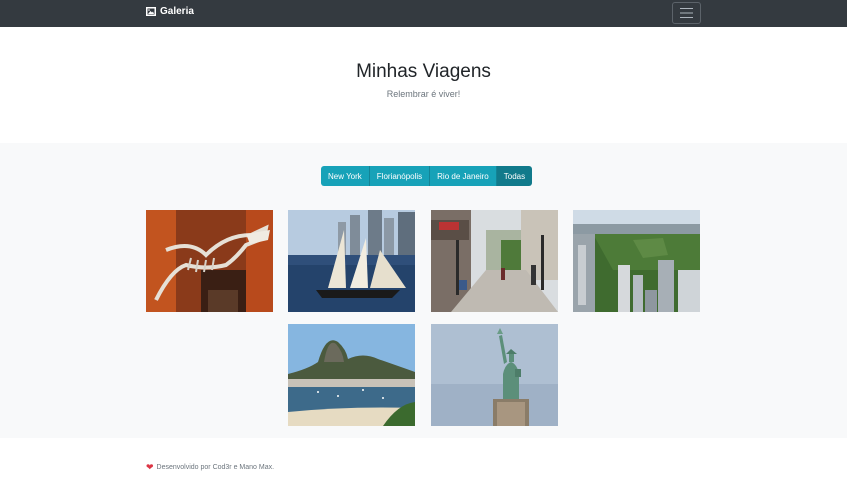 The width and height of the screenshot is (847, 491). I want to click on brand-link: Galeria, so click(170, 11).